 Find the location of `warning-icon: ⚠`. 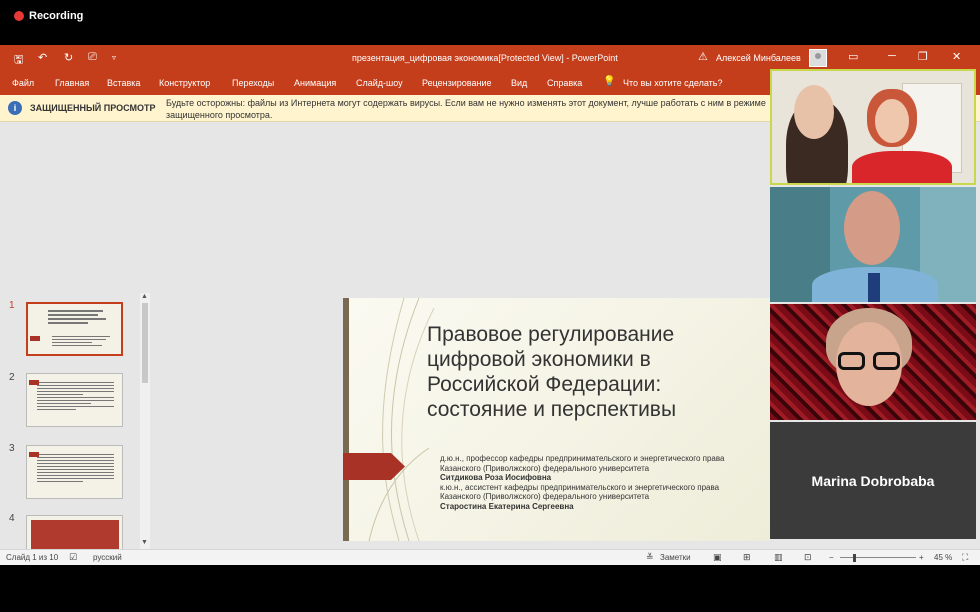

warning-icon: ⚠ is located at coordinates (703, 56).